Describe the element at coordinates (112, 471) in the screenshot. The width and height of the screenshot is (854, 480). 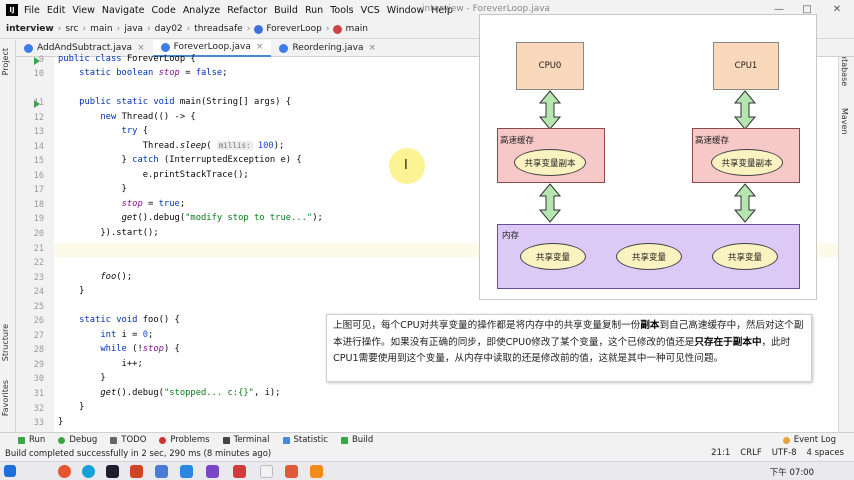
I see `intellij-taskbar-icon` at that location.